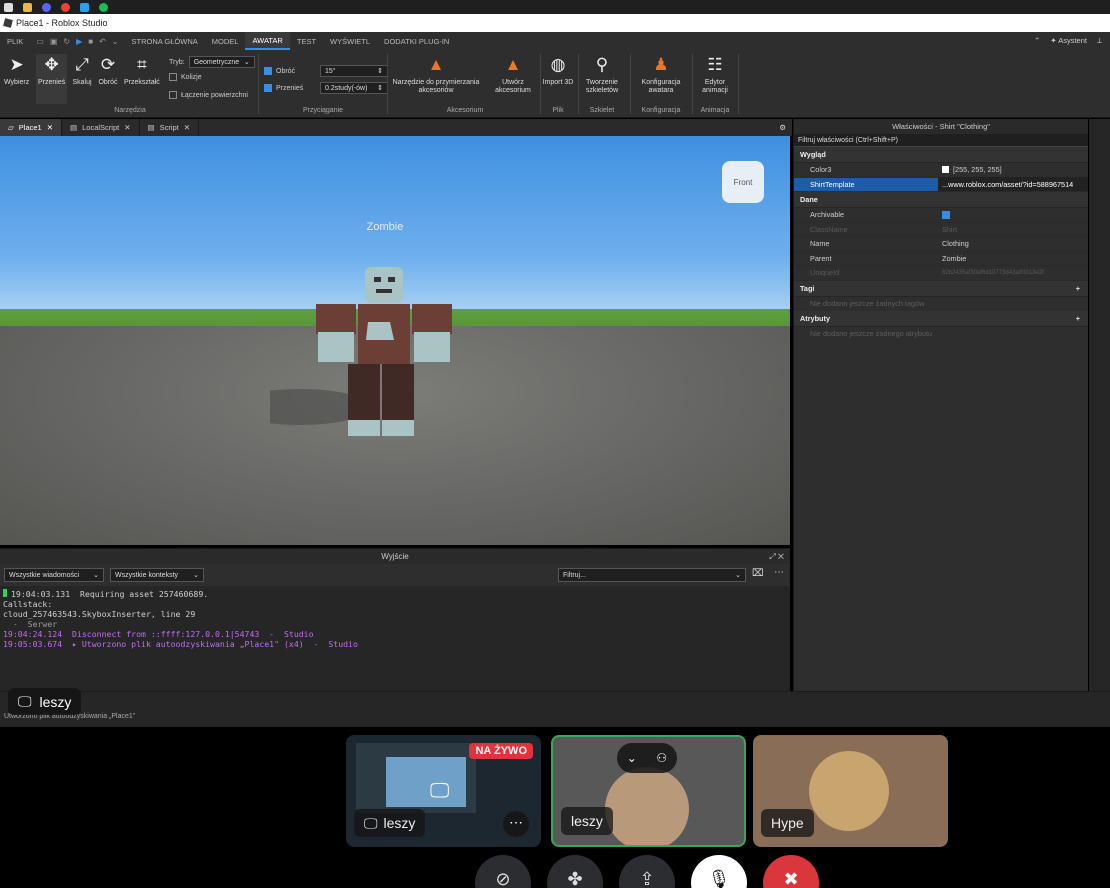 The width and height of the screenshot is (1110, 888). Describe the element at coordinates (941, 140) in the screenshot. I see `properties-filter-input: Filtruj właściwości (Ctrl+Shift+P)` at that location.